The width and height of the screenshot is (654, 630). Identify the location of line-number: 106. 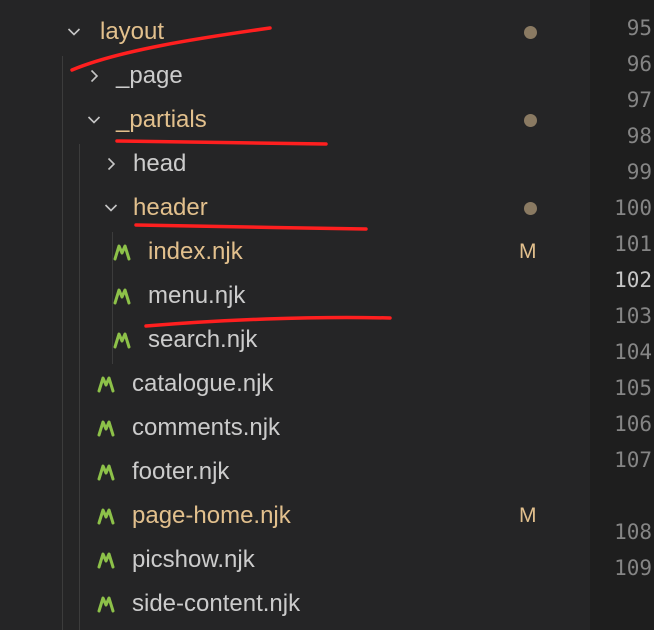
(633, 424).